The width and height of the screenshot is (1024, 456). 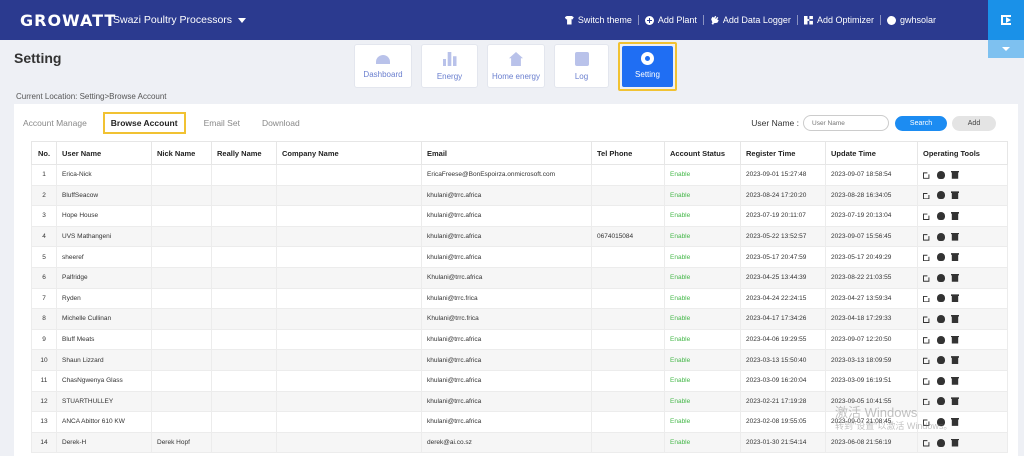 I want to click on nav-dashboard: Dashboard, so click(x=383, y=66).